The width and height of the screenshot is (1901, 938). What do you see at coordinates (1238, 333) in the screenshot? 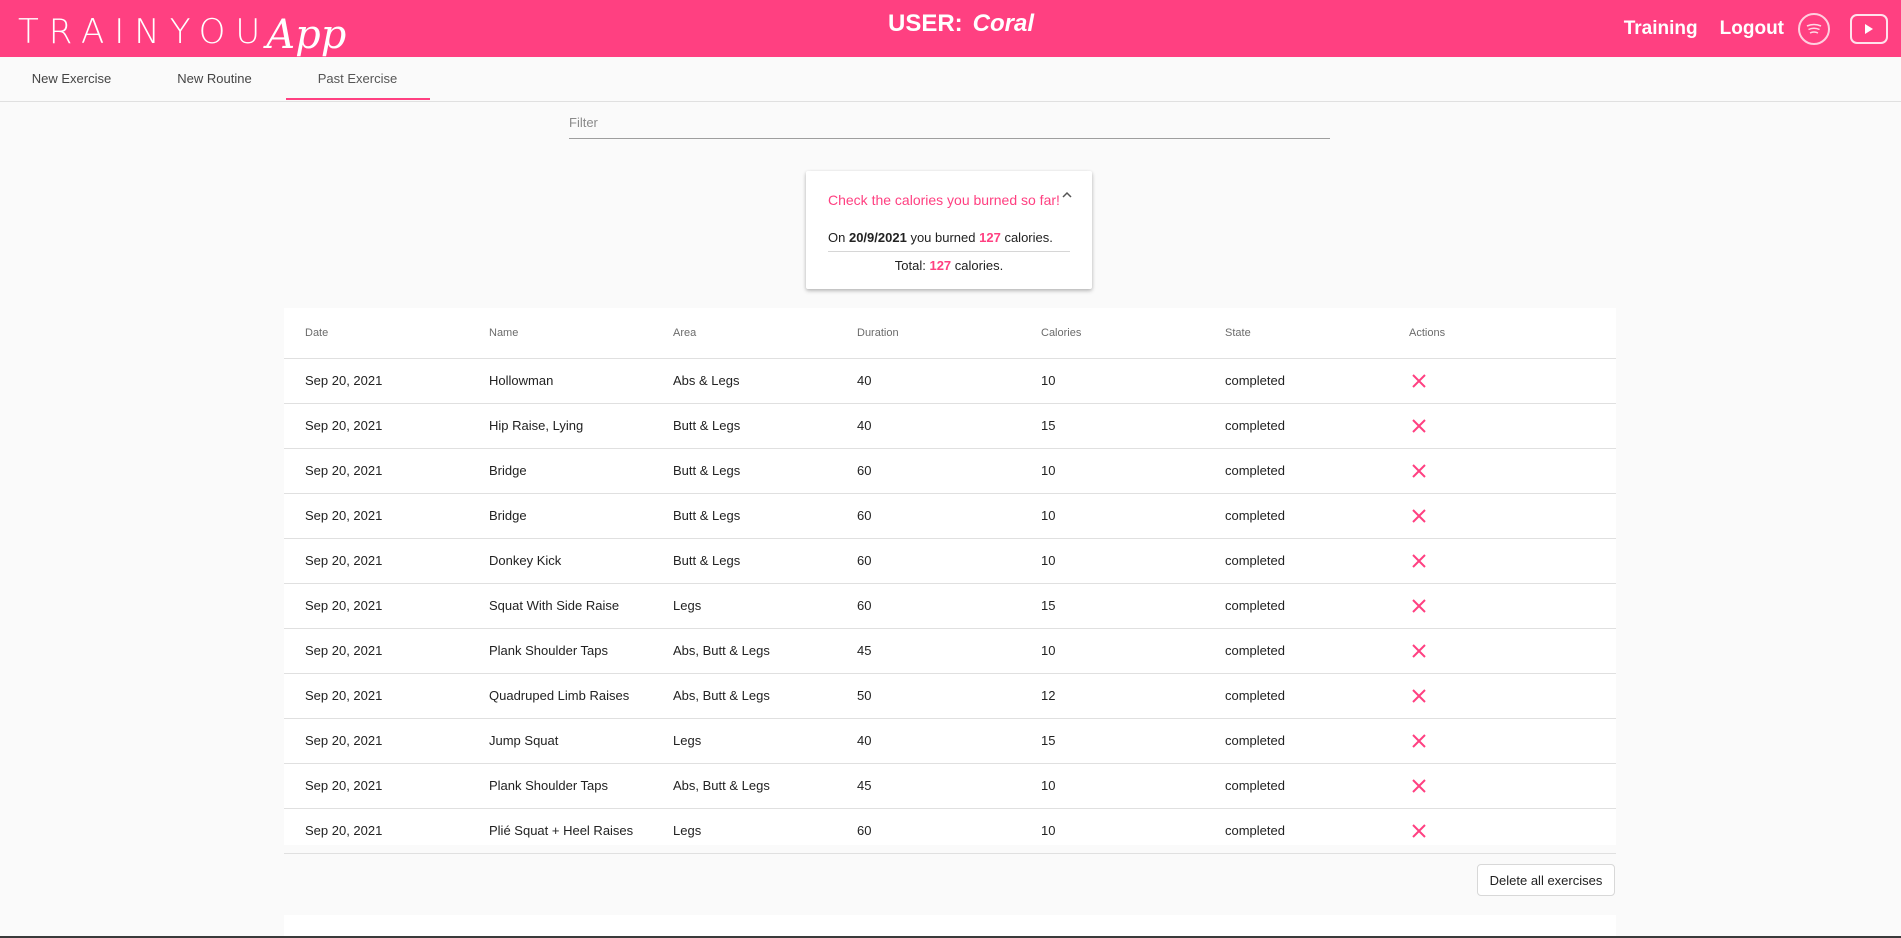
I see `column-header-state: State` at bounding box center [1238, 333].